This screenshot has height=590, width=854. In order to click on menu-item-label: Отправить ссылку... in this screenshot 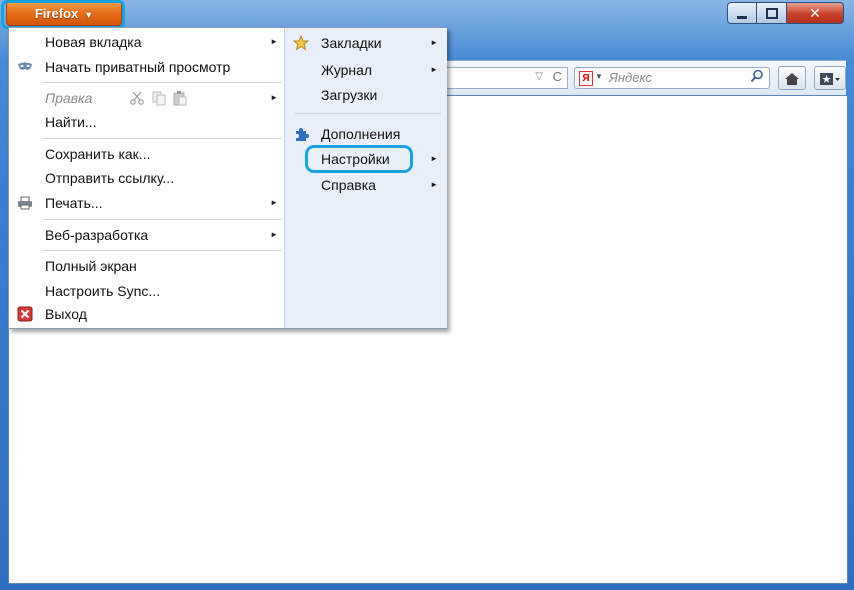, I will do `click(110, 178)`.